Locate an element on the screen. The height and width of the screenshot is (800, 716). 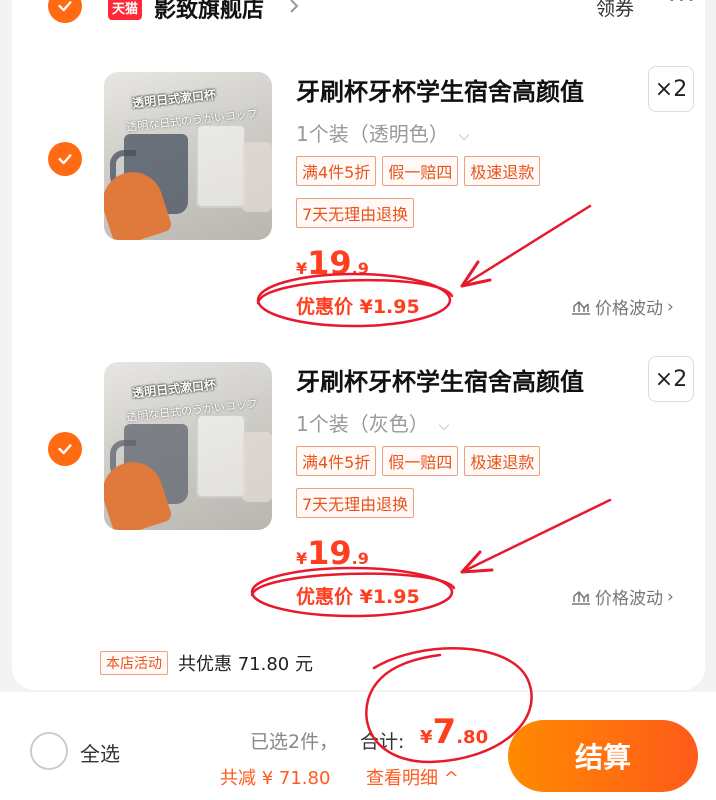
more-icon: ··· is located at coordinates (682, 7).